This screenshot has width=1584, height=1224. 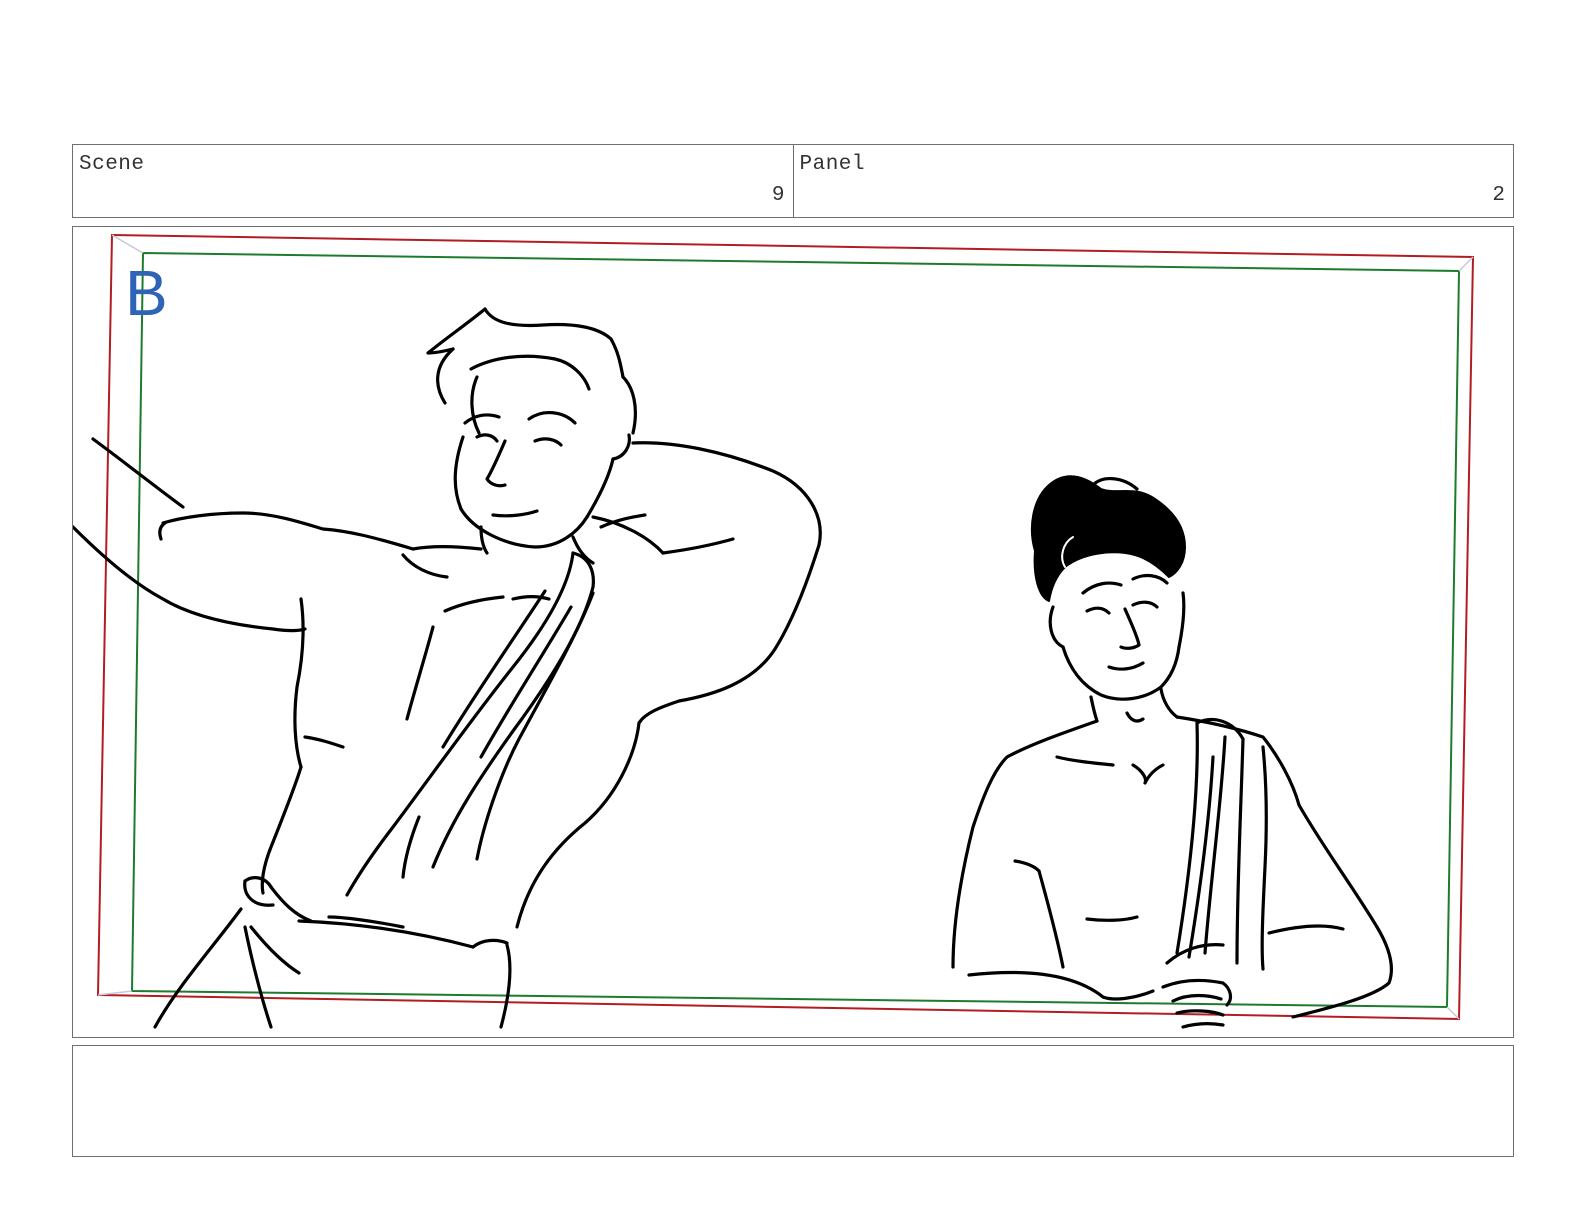 I want to click on panel-cell: Panel 2, so click(x=1153, y=181).